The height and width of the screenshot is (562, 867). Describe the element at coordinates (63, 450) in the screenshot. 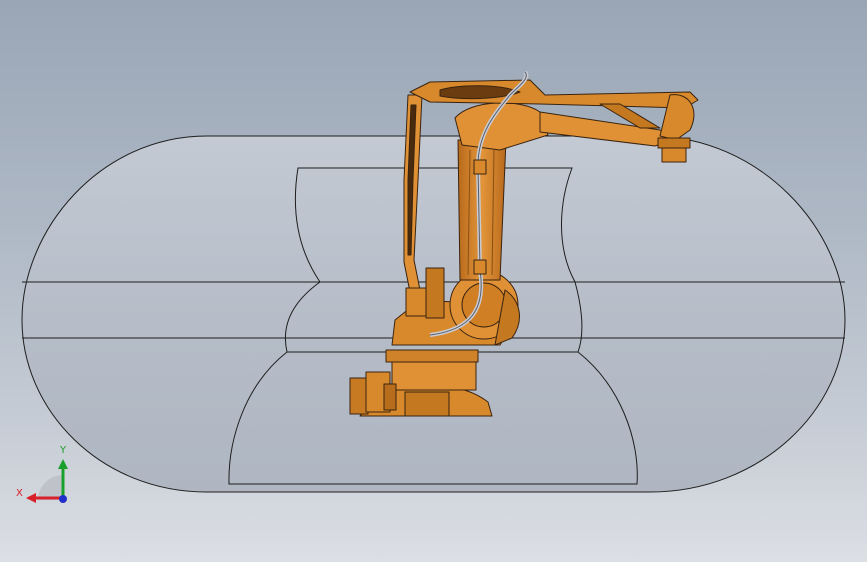

I see `triad-y-label: Y` at that location.